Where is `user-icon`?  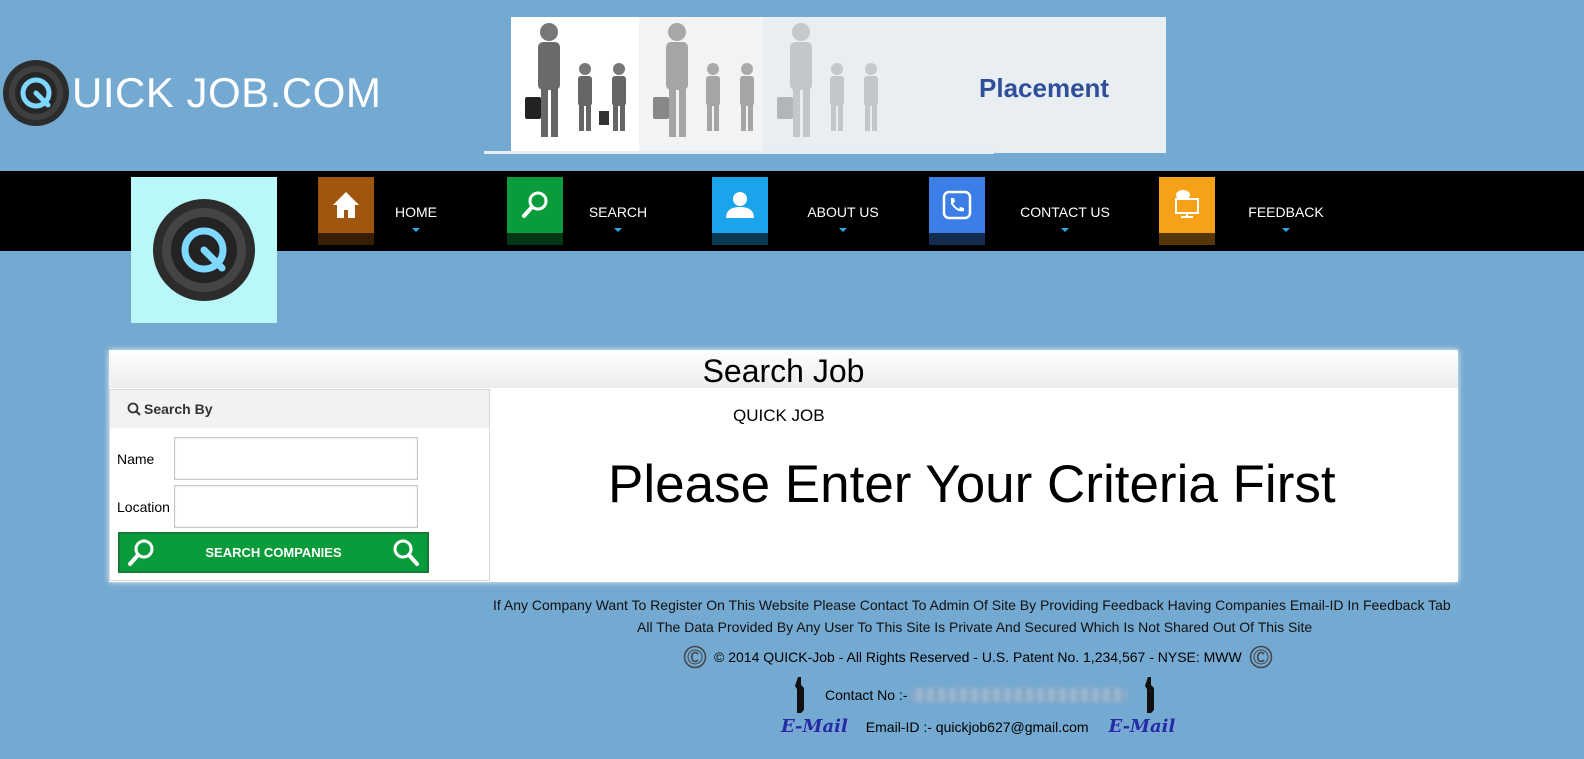 user-icon is located at coordinates (740, 211).